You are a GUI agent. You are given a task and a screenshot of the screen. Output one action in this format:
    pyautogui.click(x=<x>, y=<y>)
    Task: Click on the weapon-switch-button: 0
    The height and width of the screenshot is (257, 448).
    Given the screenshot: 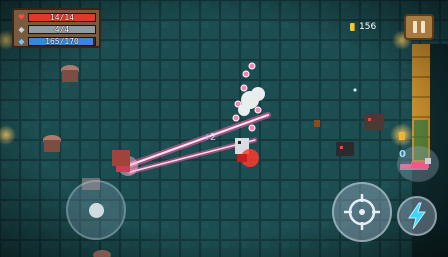 What is the action you would take?
    pyautogui.click(x=418, y=164)
    